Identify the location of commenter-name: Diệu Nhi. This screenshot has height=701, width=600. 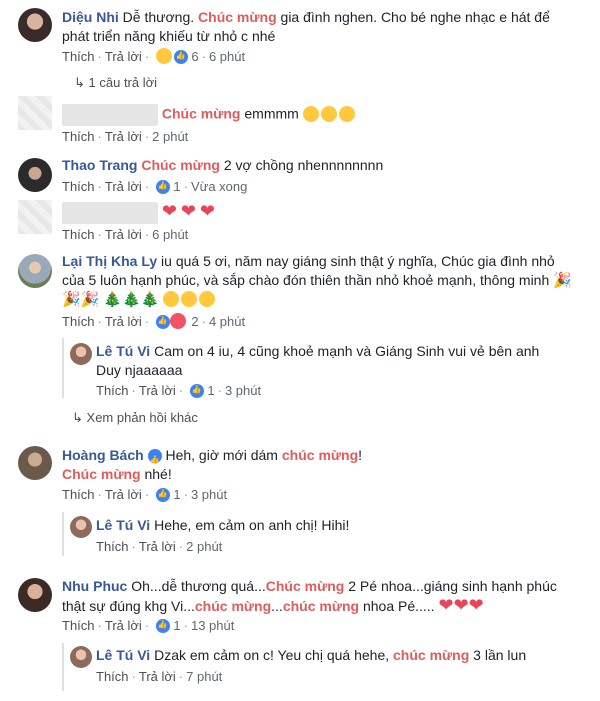
(90, 17).